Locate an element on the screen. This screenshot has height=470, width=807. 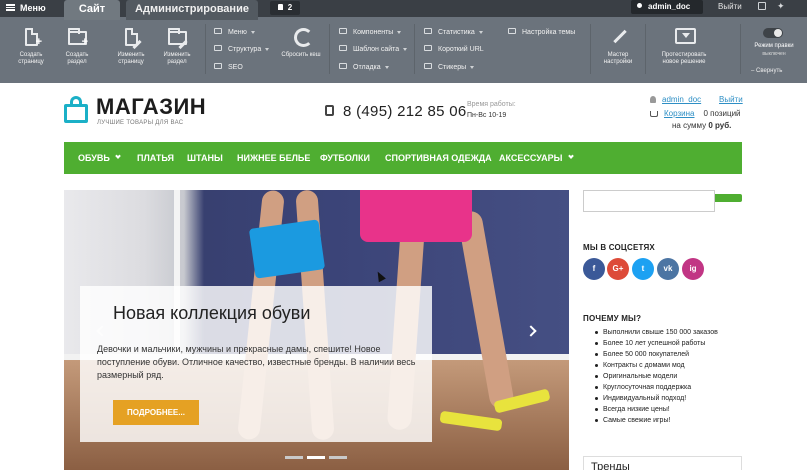
cart-link: Корзина is located at coordinates (679, 113).